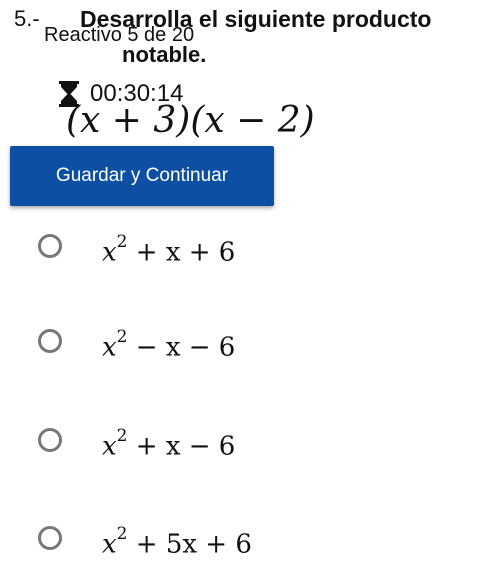 Image resolution: width=504 pixels, height=579 pixels. Describe the element at coordinates (142, 176) in the screenshot. I see `save-and-continue-button: Guardar y Continuar` at that location.